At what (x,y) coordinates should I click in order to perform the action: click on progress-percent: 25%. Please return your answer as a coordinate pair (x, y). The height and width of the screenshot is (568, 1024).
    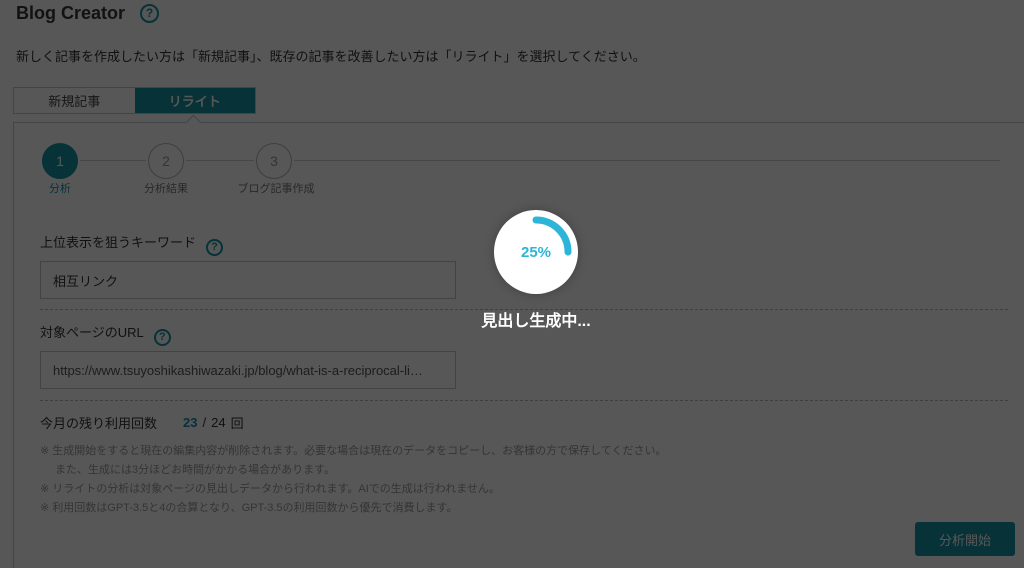
    Looking at the image, I should click on (536, 252).